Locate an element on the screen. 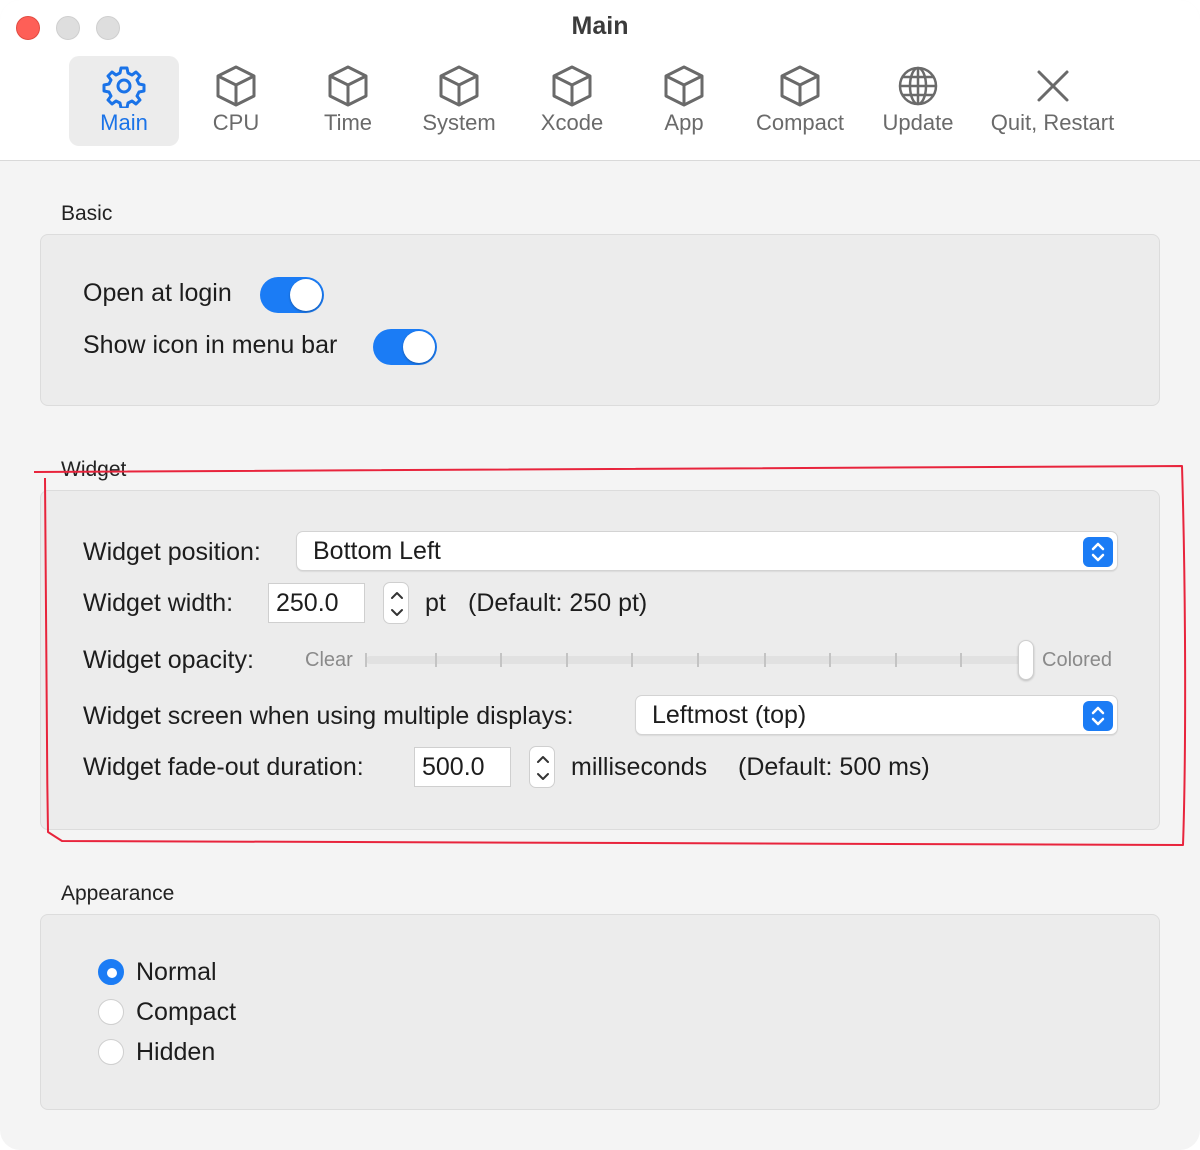  section-title-widget: Widget is located at coordinates (94, 469).